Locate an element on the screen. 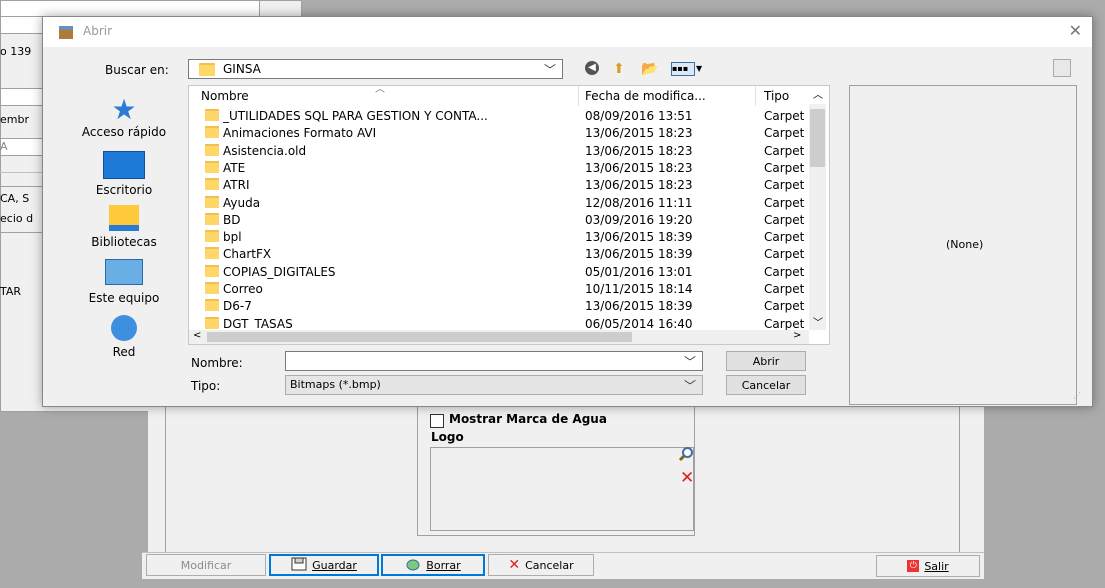 This screenshot has width=1105, height=588. file-row: COPIAS_DIGITALES 05/01/2016 13:01 Carpet is located at coordinates (499, 272).